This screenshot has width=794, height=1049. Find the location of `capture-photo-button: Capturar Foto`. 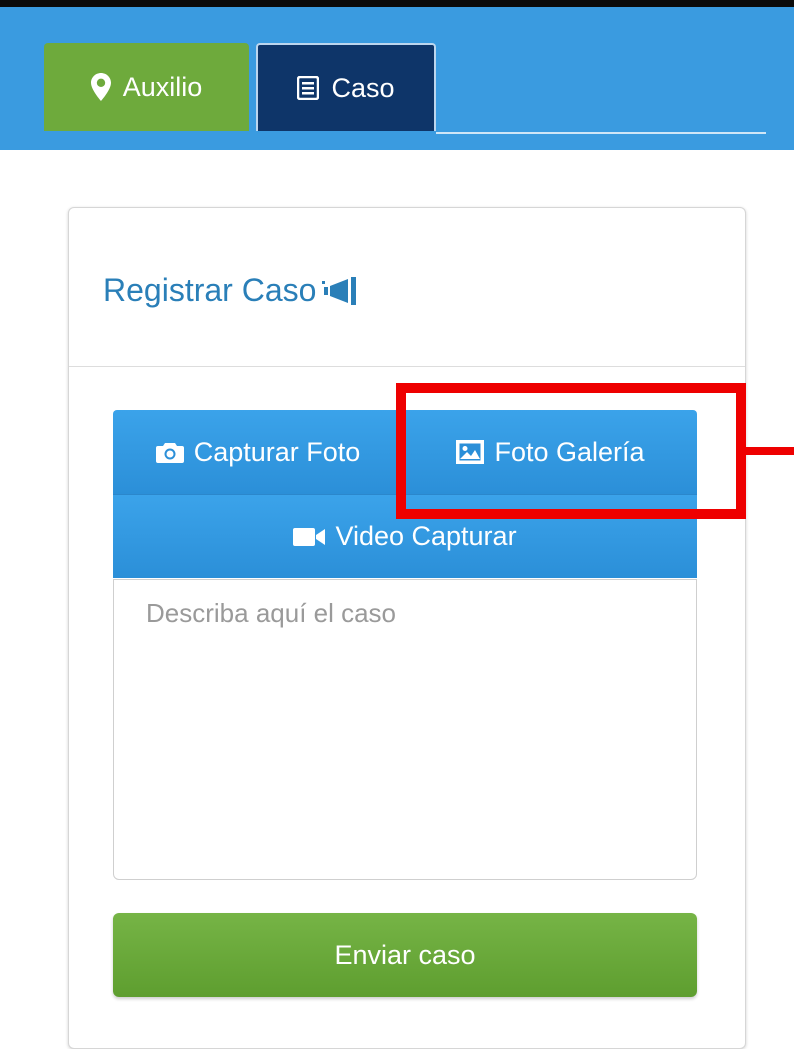

capture-photo-button: Capturar Foto is located at coordinates (258, 452).